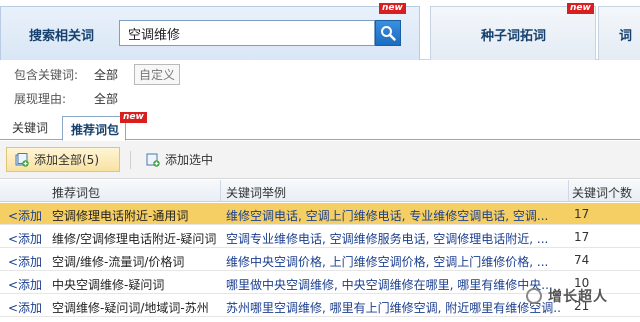 Image resolution: width=640 pixels, height=322 pixels. I want to click on filter-reason-row: 展现理由: 全部, so click(66, 98).